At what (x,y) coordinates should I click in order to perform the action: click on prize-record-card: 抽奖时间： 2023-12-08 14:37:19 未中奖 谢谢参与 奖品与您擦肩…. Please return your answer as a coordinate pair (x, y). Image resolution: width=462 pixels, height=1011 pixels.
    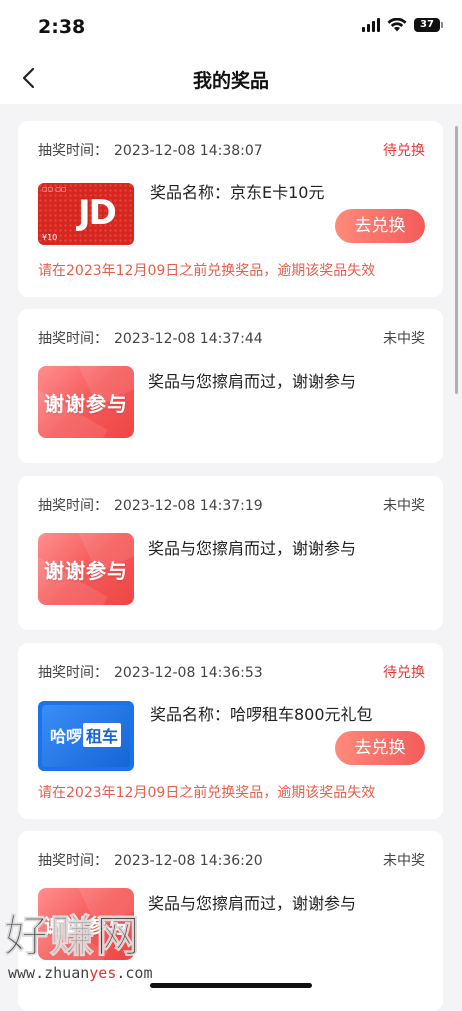
    Looking at the image, I should click on (230, 553).